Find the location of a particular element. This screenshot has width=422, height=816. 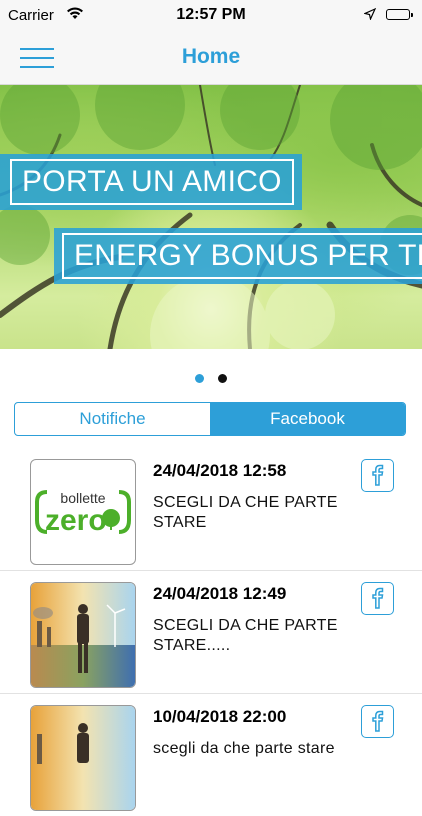

page-title: Home is located at coordinates (211, 56).